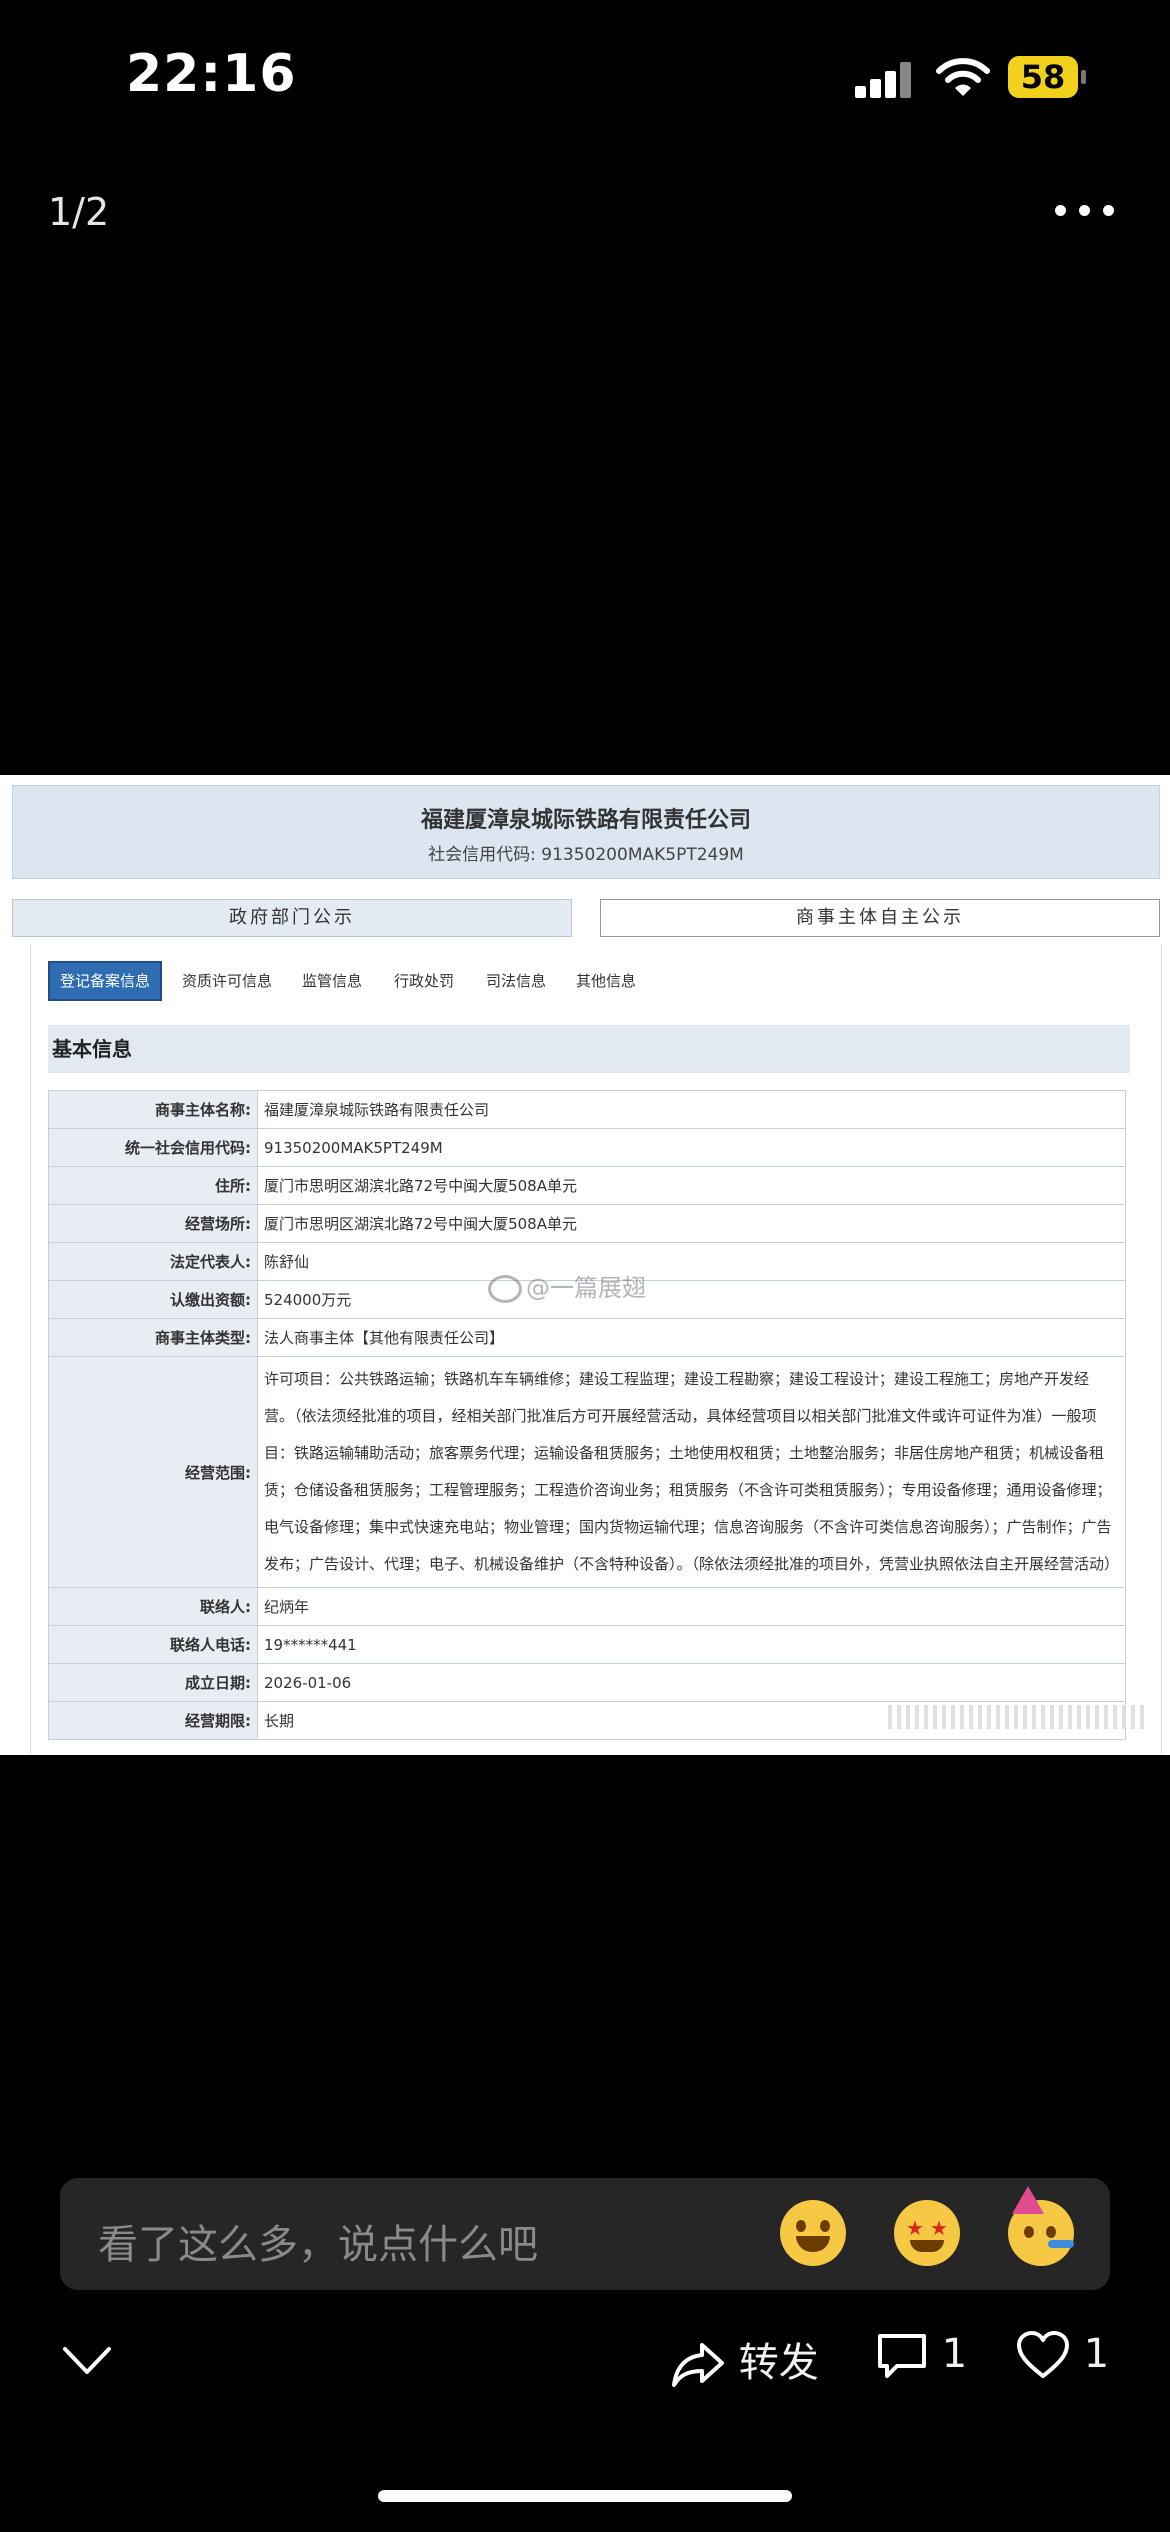  What do you see at coordinates (227, 981) in the screenshot?
I see `subtab-license: 资质许可信息` at bounding box center [227, 981].